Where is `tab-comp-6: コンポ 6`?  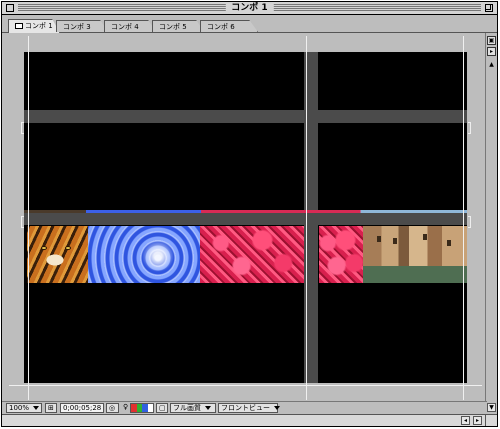
tab-comp-6: コンポ 6 is located at coordinates (229, 26).